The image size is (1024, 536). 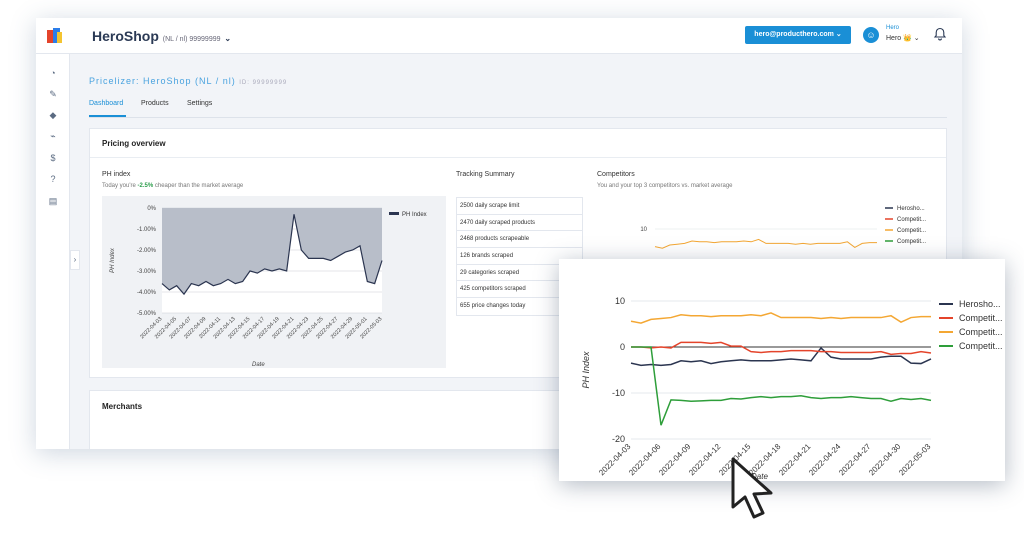 I want to click on tag-icon: ◆, so click(x=53, y=115).